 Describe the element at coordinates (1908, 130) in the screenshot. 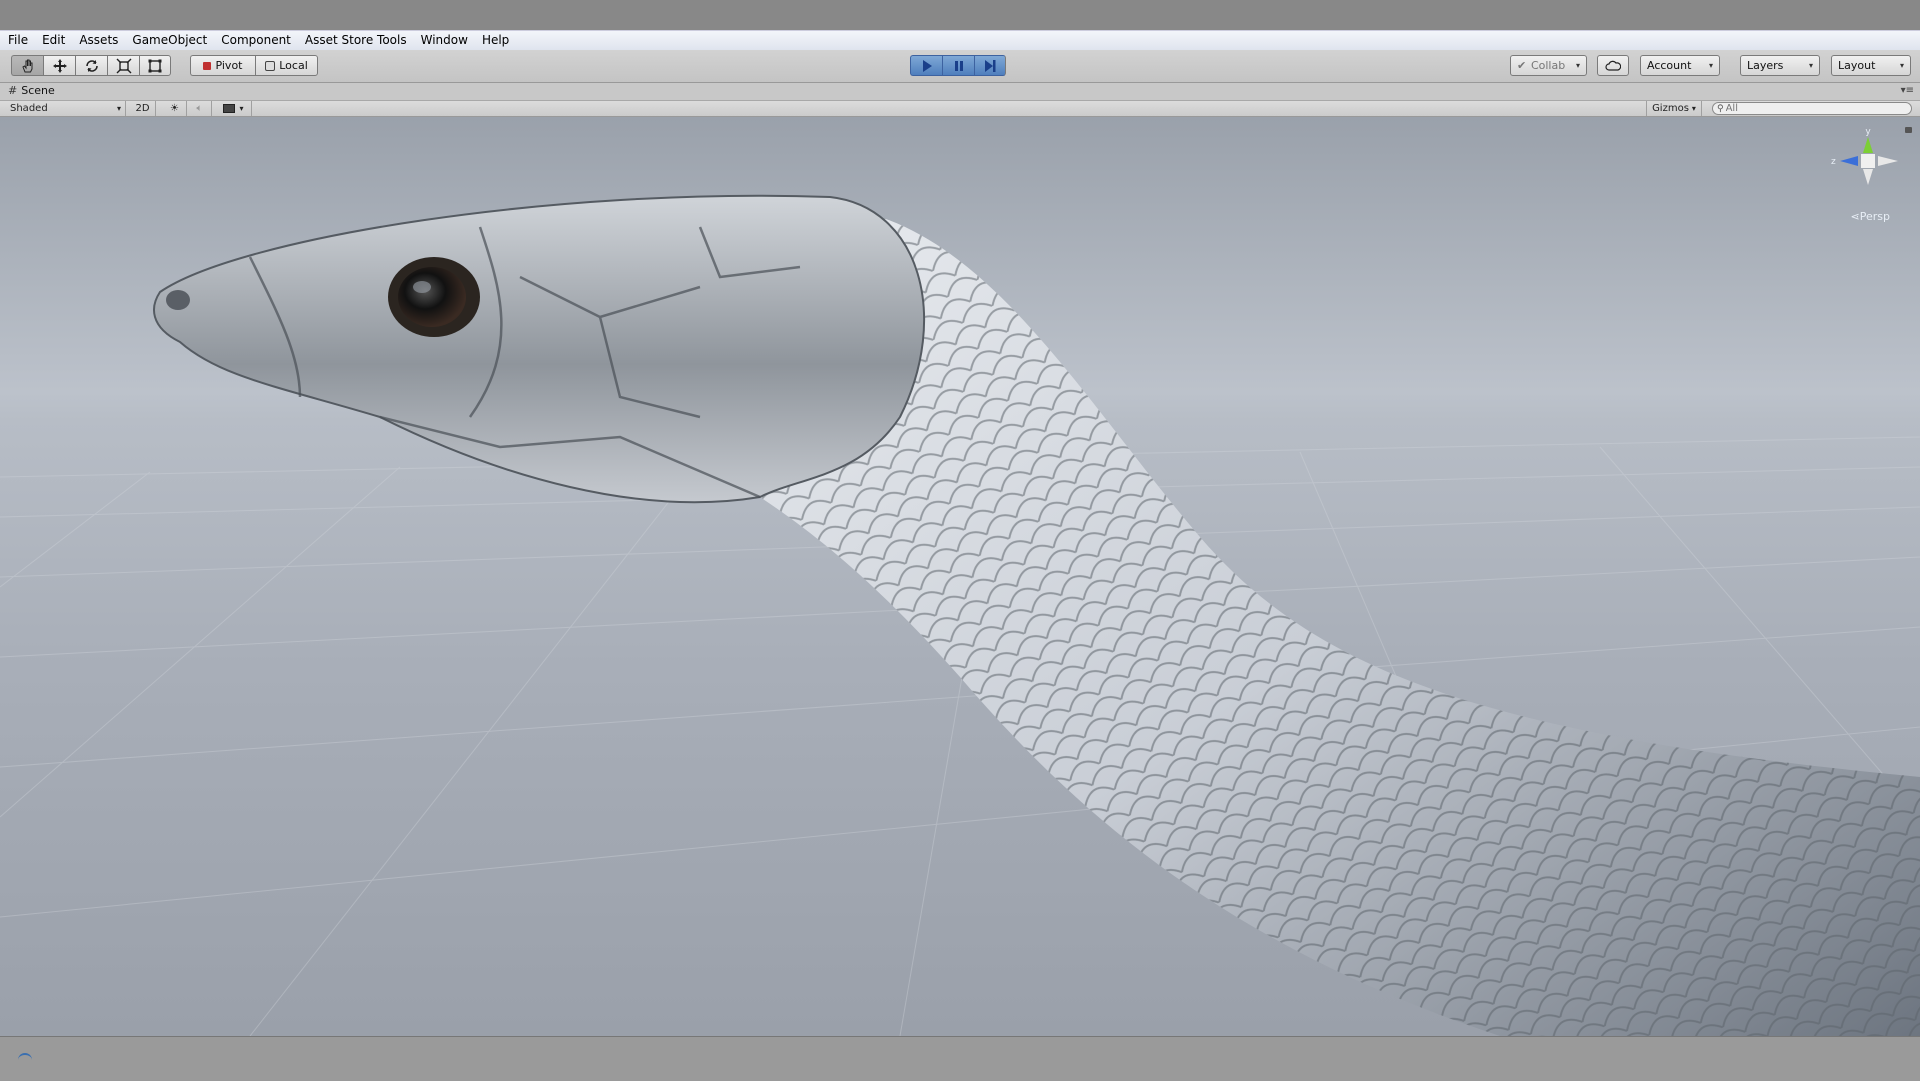

I see `lock-icon` at that location.